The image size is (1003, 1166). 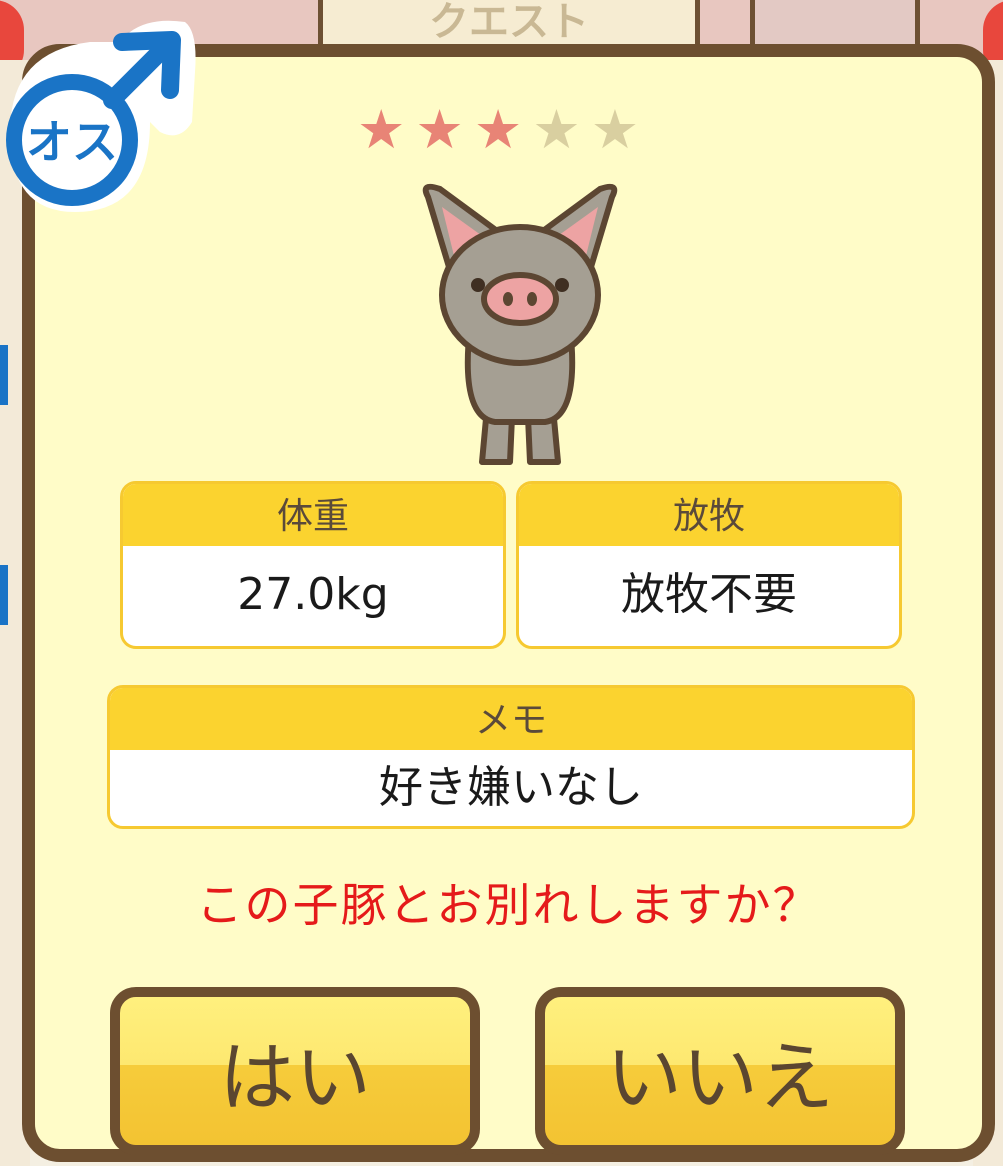 I want to click on rating-stars: ★ ★ ★ ★ ★, so click(x=498, y=130).